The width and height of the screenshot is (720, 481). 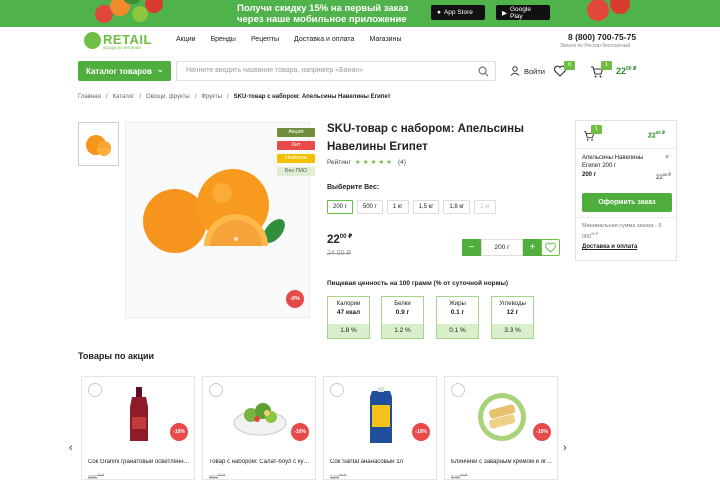 I want to click on juice-bottle-image, so click(x=139, y=414).